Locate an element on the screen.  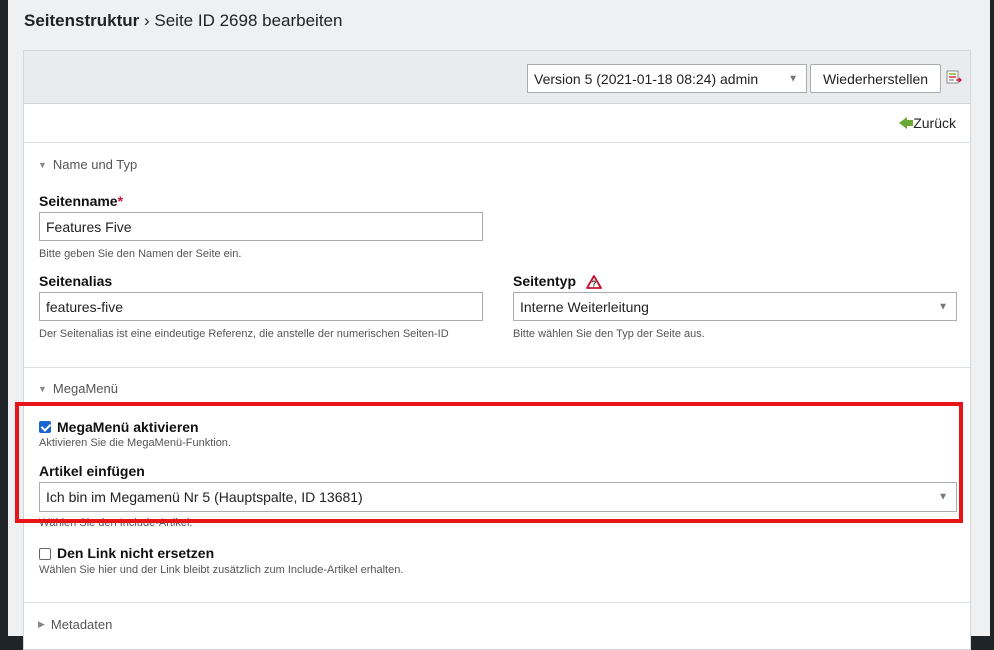
legend-megamenu: ▼ MegaMenü is located at coordinates (78, 388).